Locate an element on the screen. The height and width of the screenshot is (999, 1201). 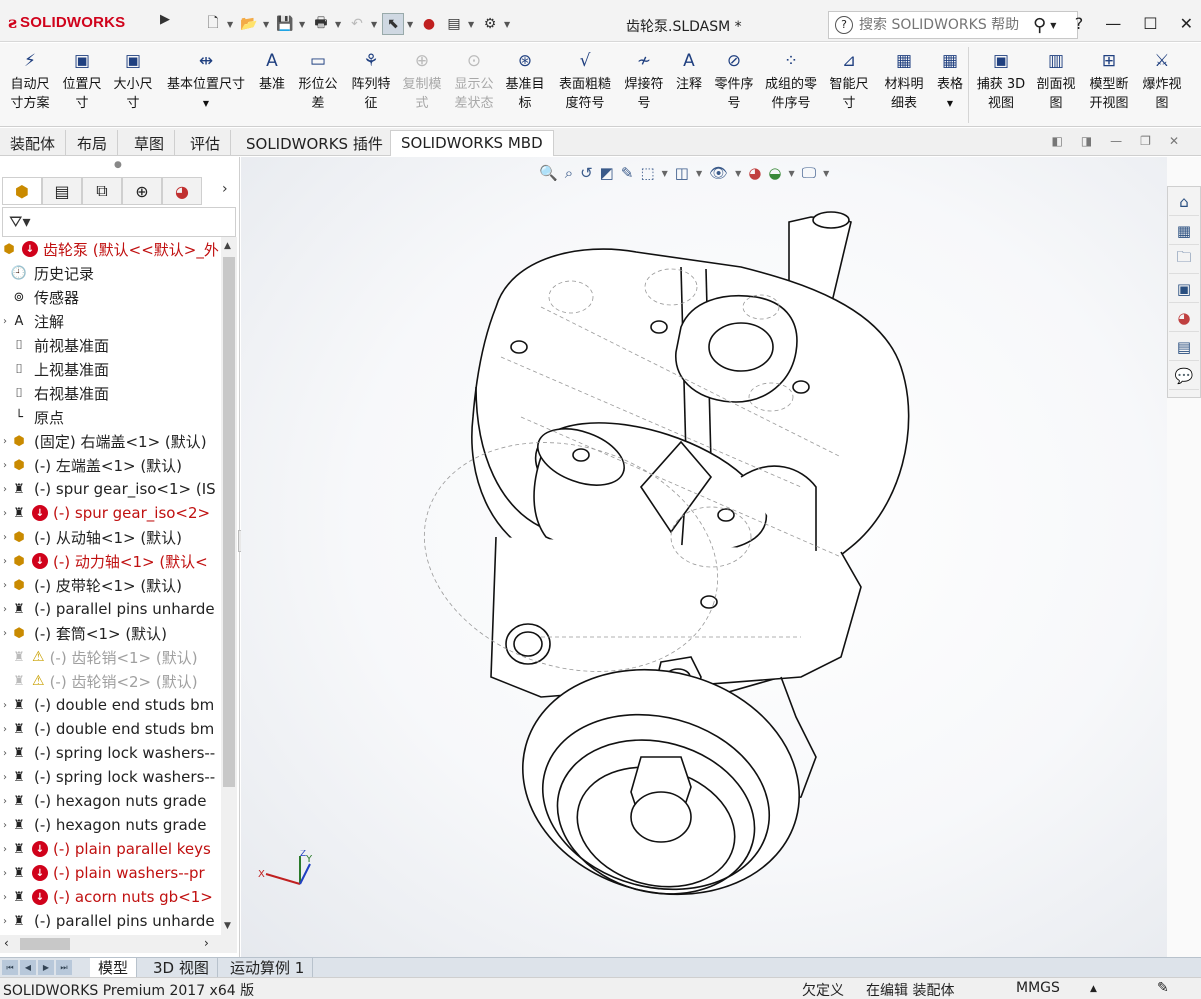
scroll-down-icon: ▼ is located at coordinates (227, 926).